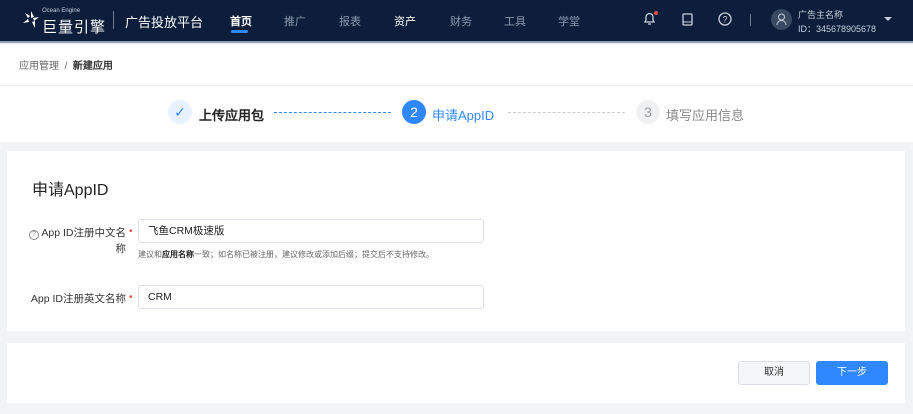  Describe the element at coordinates (405, 21) in the screenshot. I see `nav-assets: 资产` at that location.